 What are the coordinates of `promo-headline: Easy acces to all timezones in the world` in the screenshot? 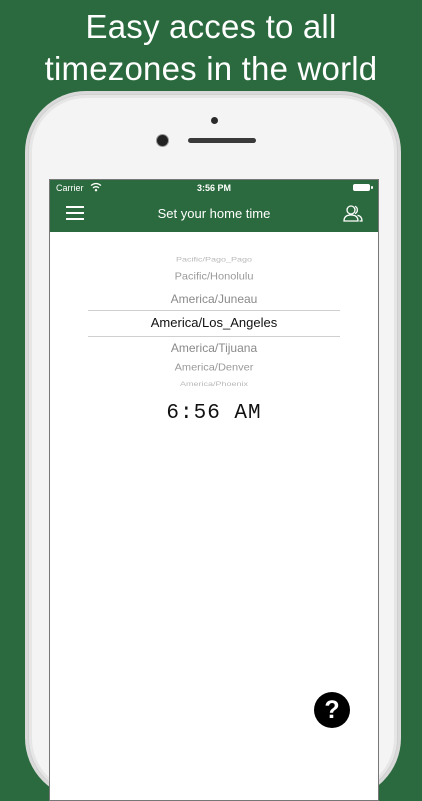 It's located at (211, 48).